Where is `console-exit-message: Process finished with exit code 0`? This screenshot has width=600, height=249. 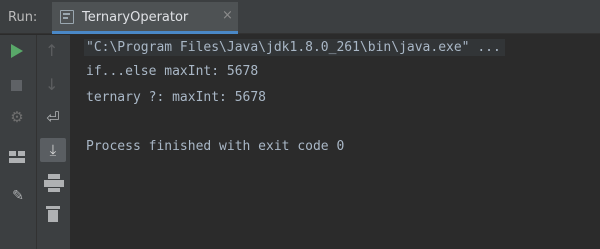
console-exit-message: Process finished with exit code 0 is located at coordinates (215, 146).